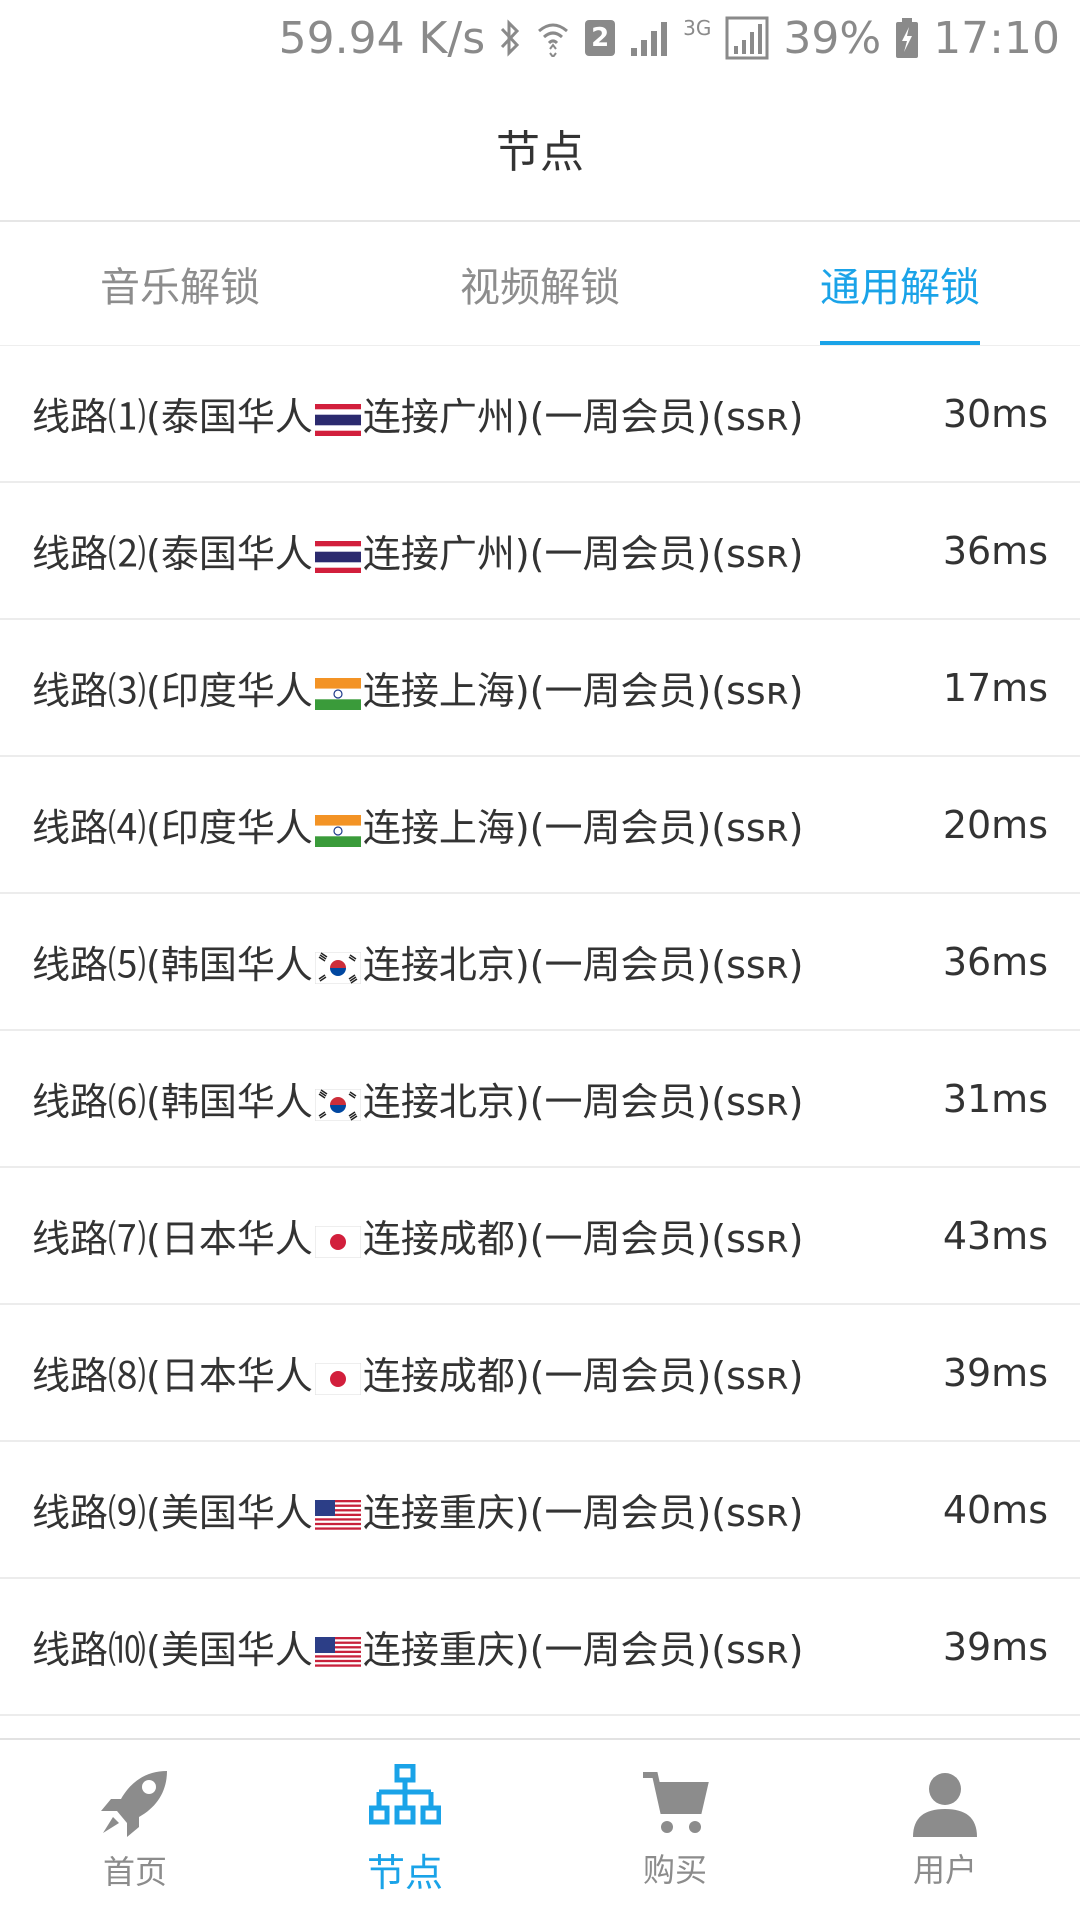  I want to click on node-row: 线路⑼(美国华人 连接重庆)(一周会员)(ssʀ) 40ms, so click(540, 1510).